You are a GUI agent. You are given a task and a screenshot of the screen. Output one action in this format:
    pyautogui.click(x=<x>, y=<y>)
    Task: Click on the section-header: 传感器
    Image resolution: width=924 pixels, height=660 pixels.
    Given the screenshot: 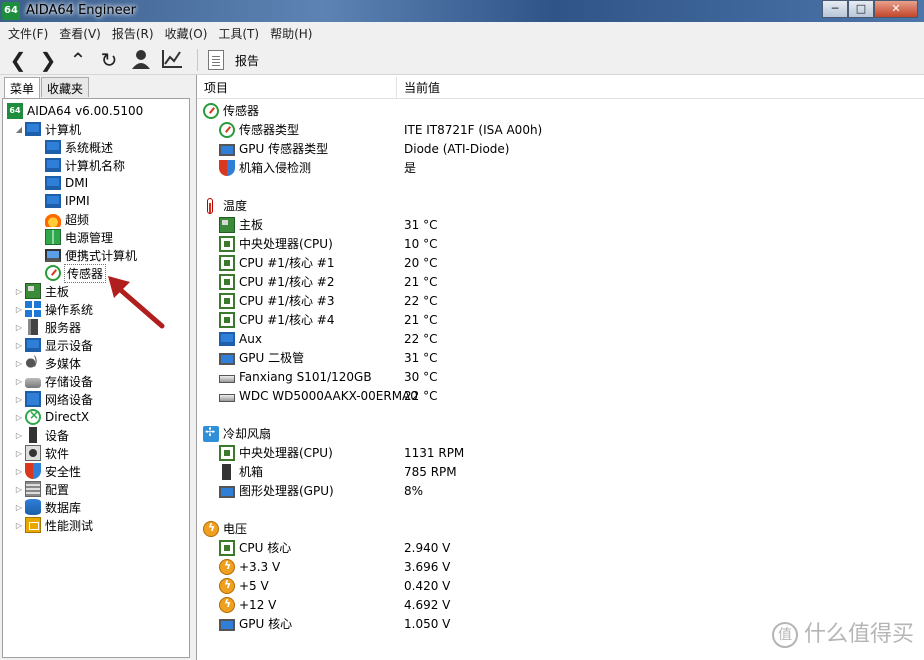 What is the action you would take?
    pyautogui.click(x=560, y=110)
    